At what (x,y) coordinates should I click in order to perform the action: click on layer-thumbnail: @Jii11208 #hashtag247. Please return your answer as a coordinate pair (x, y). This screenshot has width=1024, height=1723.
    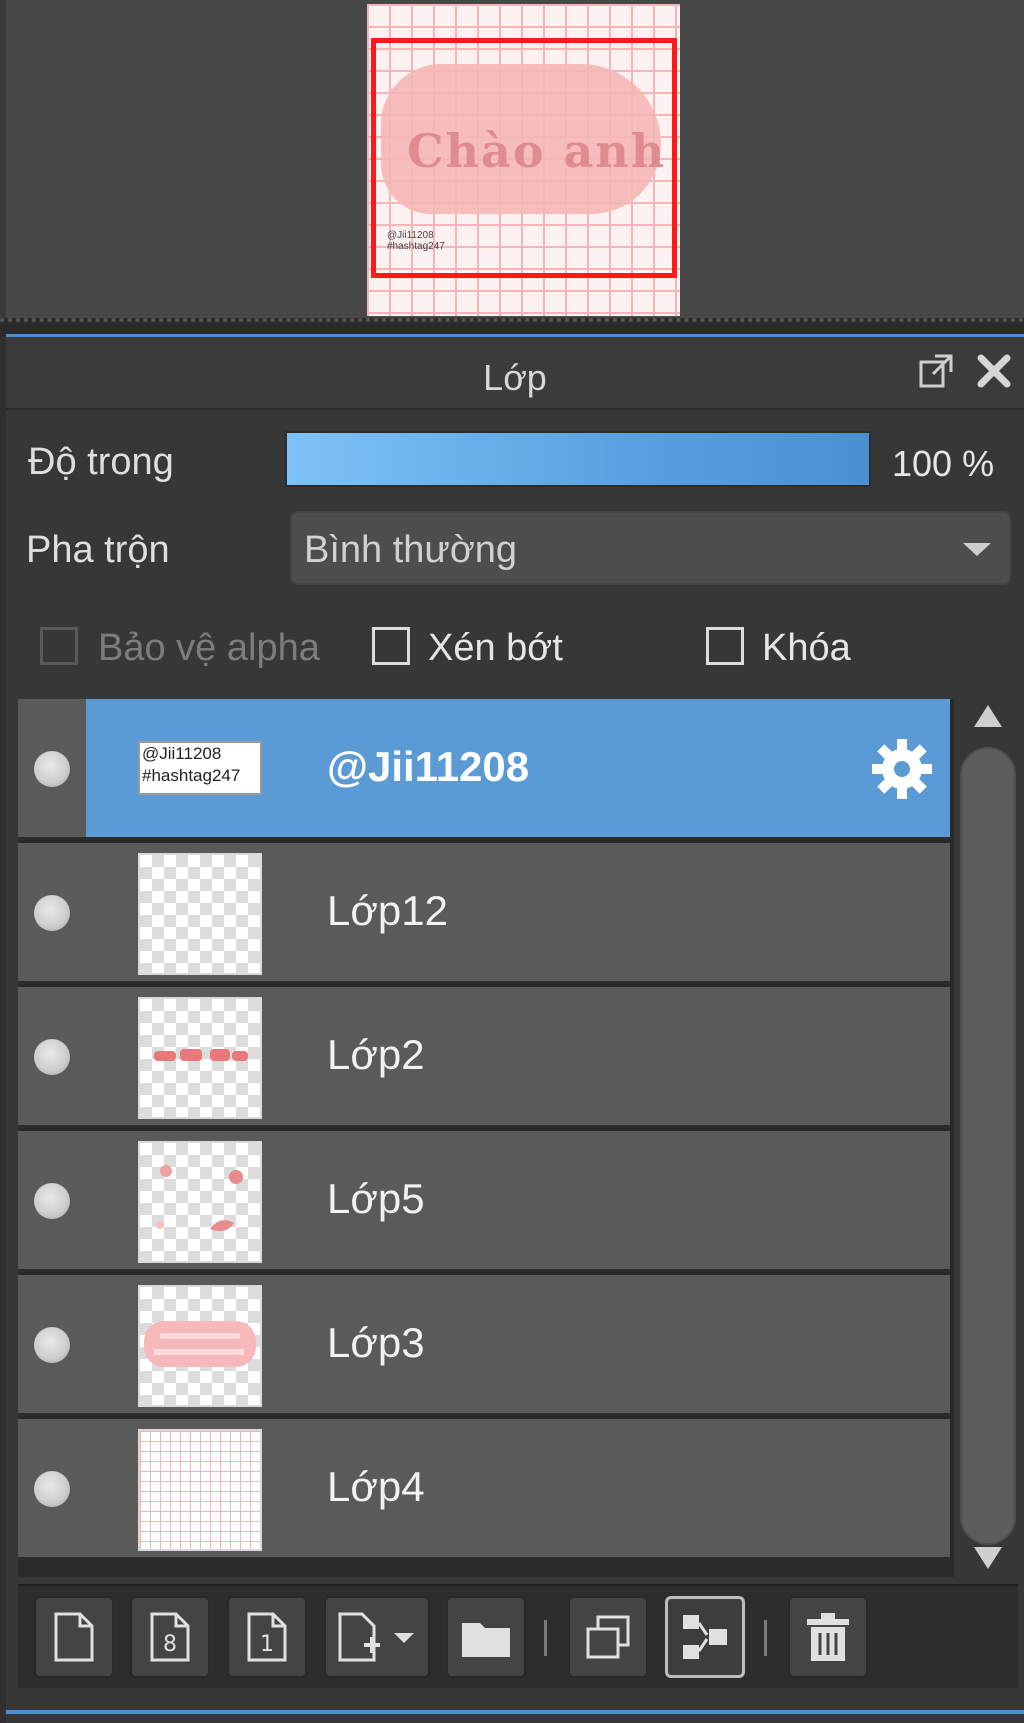
    Looking at the image, I should click on (200, 768).